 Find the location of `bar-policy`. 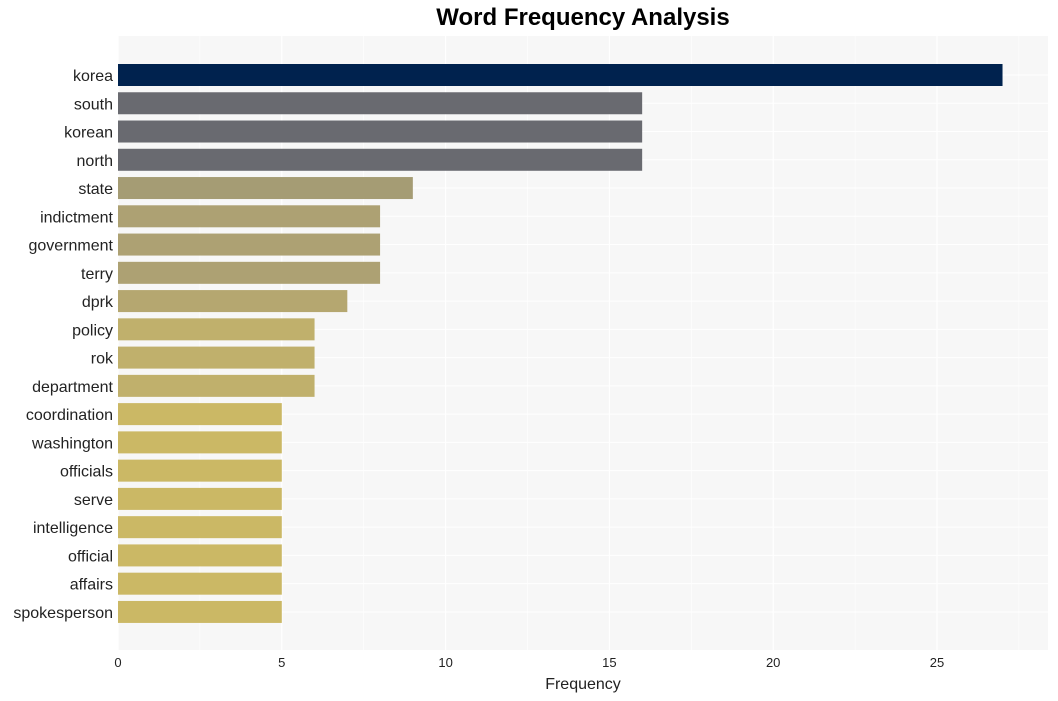

bar-policy is located at coordinates (216, 329).